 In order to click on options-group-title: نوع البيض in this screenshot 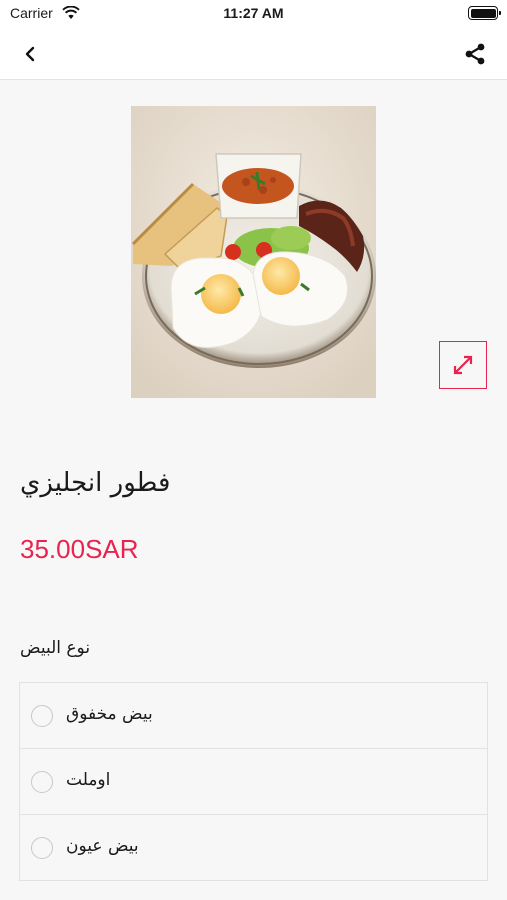, I will do `click(55, 648)`.